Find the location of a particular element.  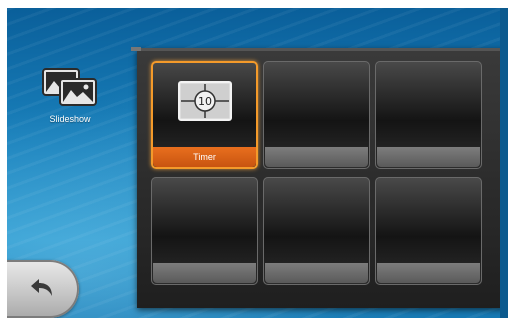

grid-slot-timer: 10 Timer is located at coordinates (204, 115).